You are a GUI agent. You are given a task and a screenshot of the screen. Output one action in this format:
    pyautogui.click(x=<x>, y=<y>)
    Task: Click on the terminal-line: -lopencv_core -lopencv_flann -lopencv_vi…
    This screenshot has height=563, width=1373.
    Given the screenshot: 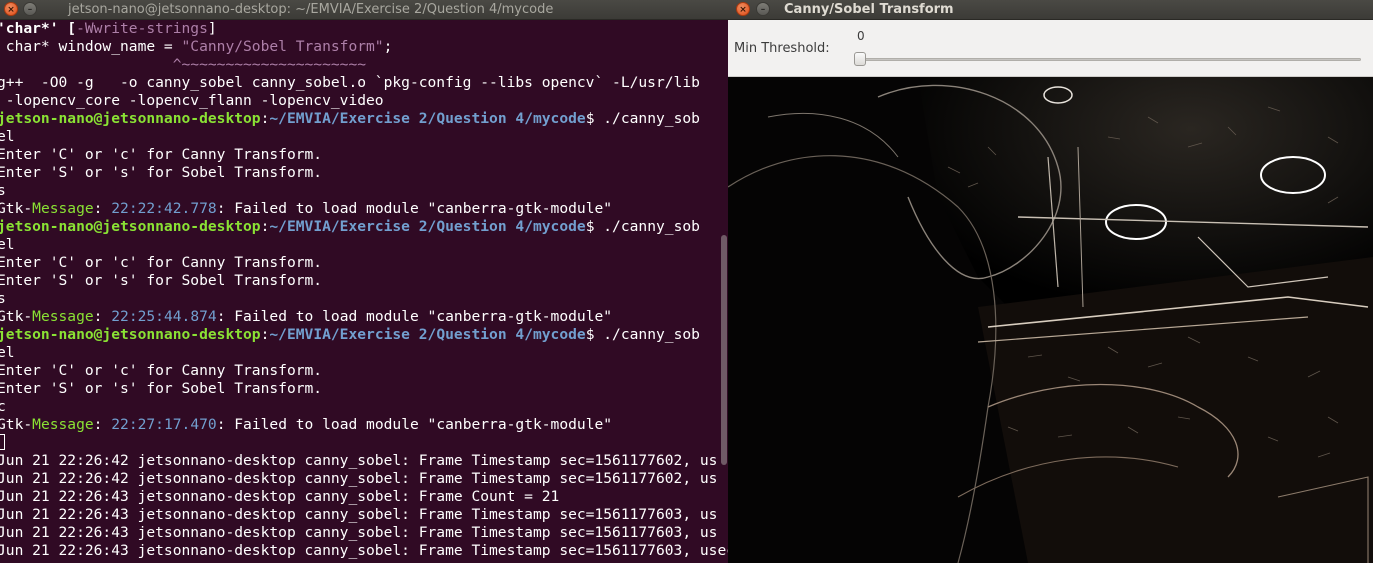 What is the action you would take?
    pyautogui.click(x=364, y=101)
    